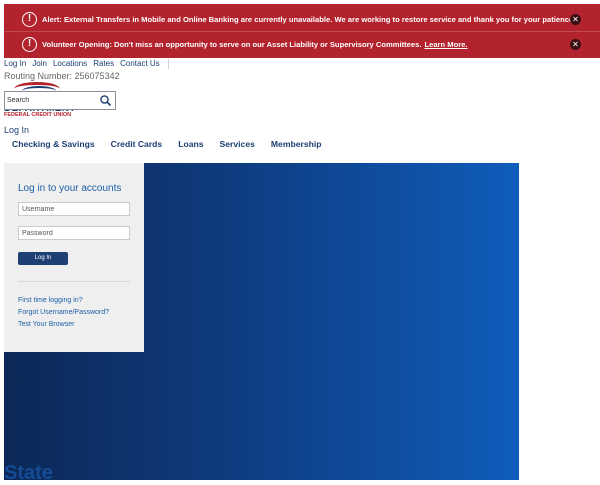 The width and height of the screenshot is (600, 485). What do you see at coordinates (15, 64) in the screenshot?
I see `util-login-link: Log In` at bounding box center [15, 64].